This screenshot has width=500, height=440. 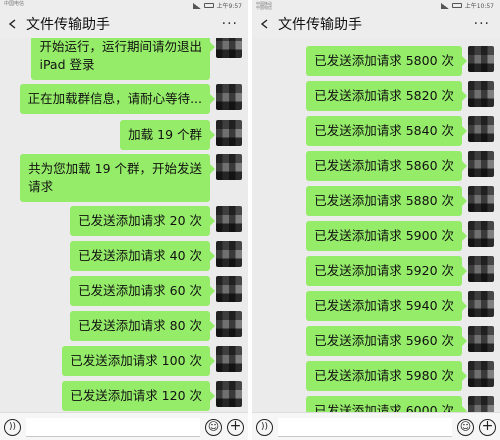 I want to click on status-icons: 上午10:57, so click(x=467, y=5).